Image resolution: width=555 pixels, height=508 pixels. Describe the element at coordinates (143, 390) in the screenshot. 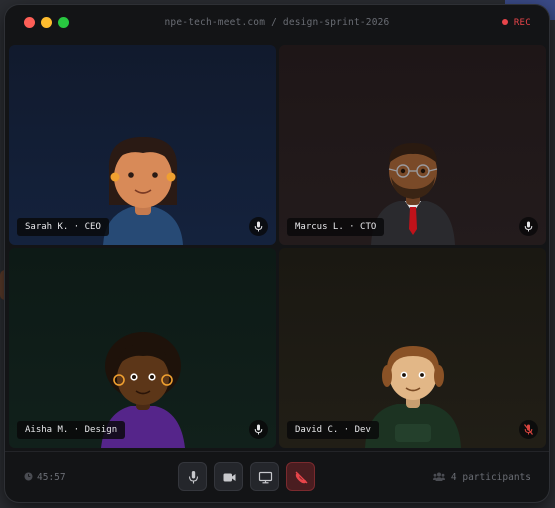

I see `avatar-aisha` at that location.